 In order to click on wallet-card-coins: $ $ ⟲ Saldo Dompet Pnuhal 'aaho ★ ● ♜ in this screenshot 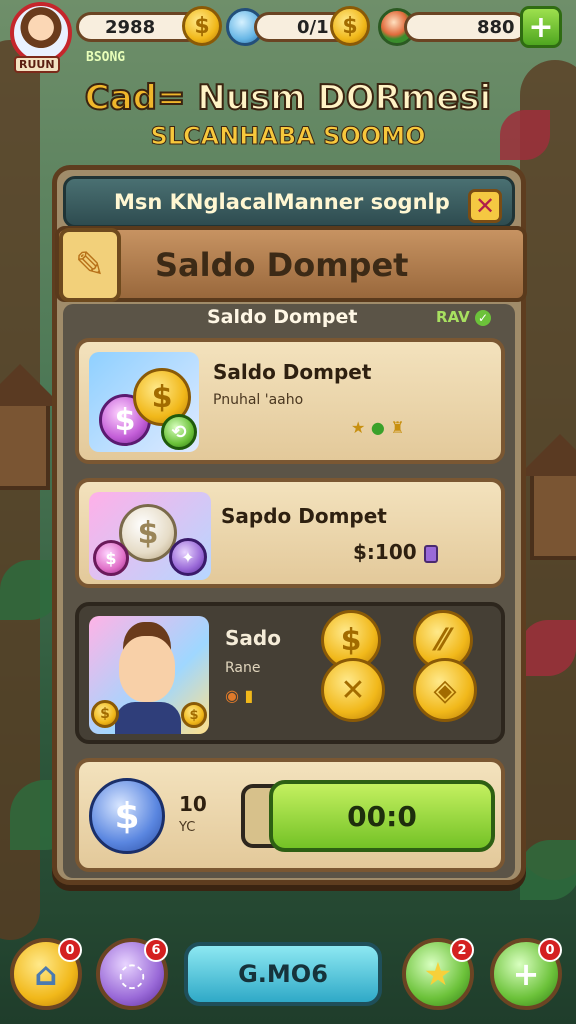, I will do `click(290, 401)`.